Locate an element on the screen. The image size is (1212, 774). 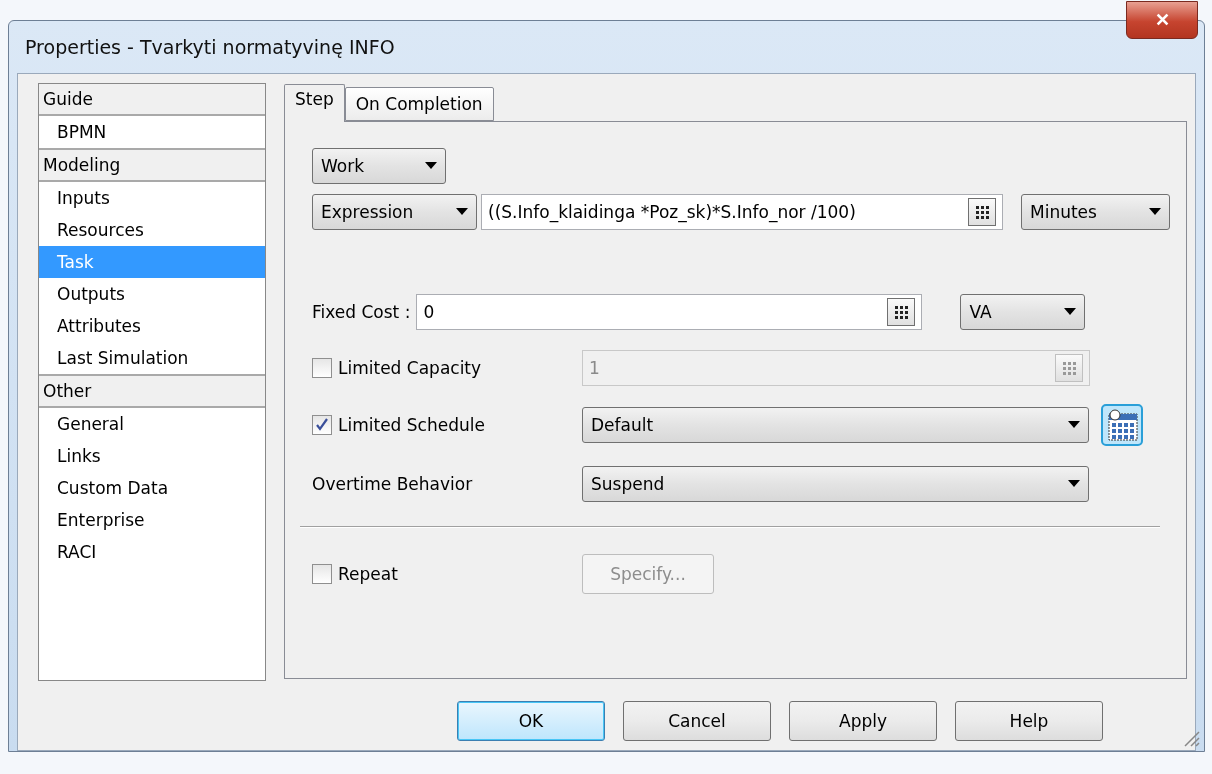
dialog-button: Help is located at coordinates (1029, 721).